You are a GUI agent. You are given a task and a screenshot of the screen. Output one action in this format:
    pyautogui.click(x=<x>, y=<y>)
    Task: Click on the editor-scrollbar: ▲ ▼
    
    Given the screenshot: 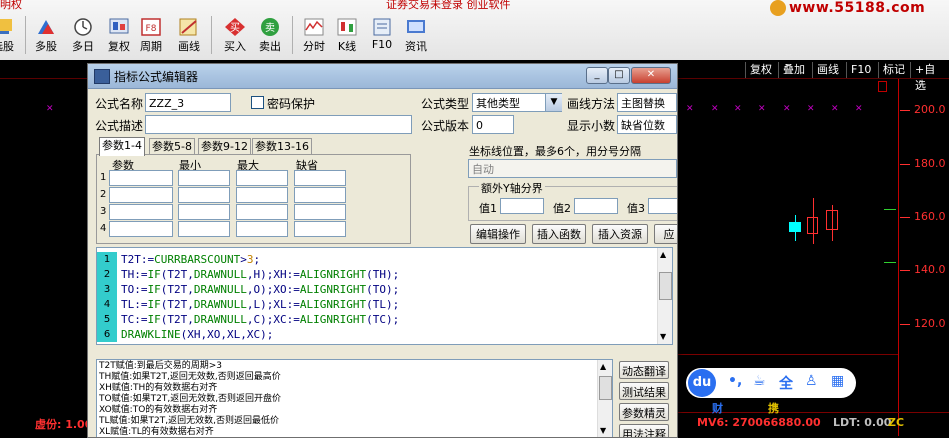 What is the action you would take?
    pyautogui.click(x=664, y=296)
    